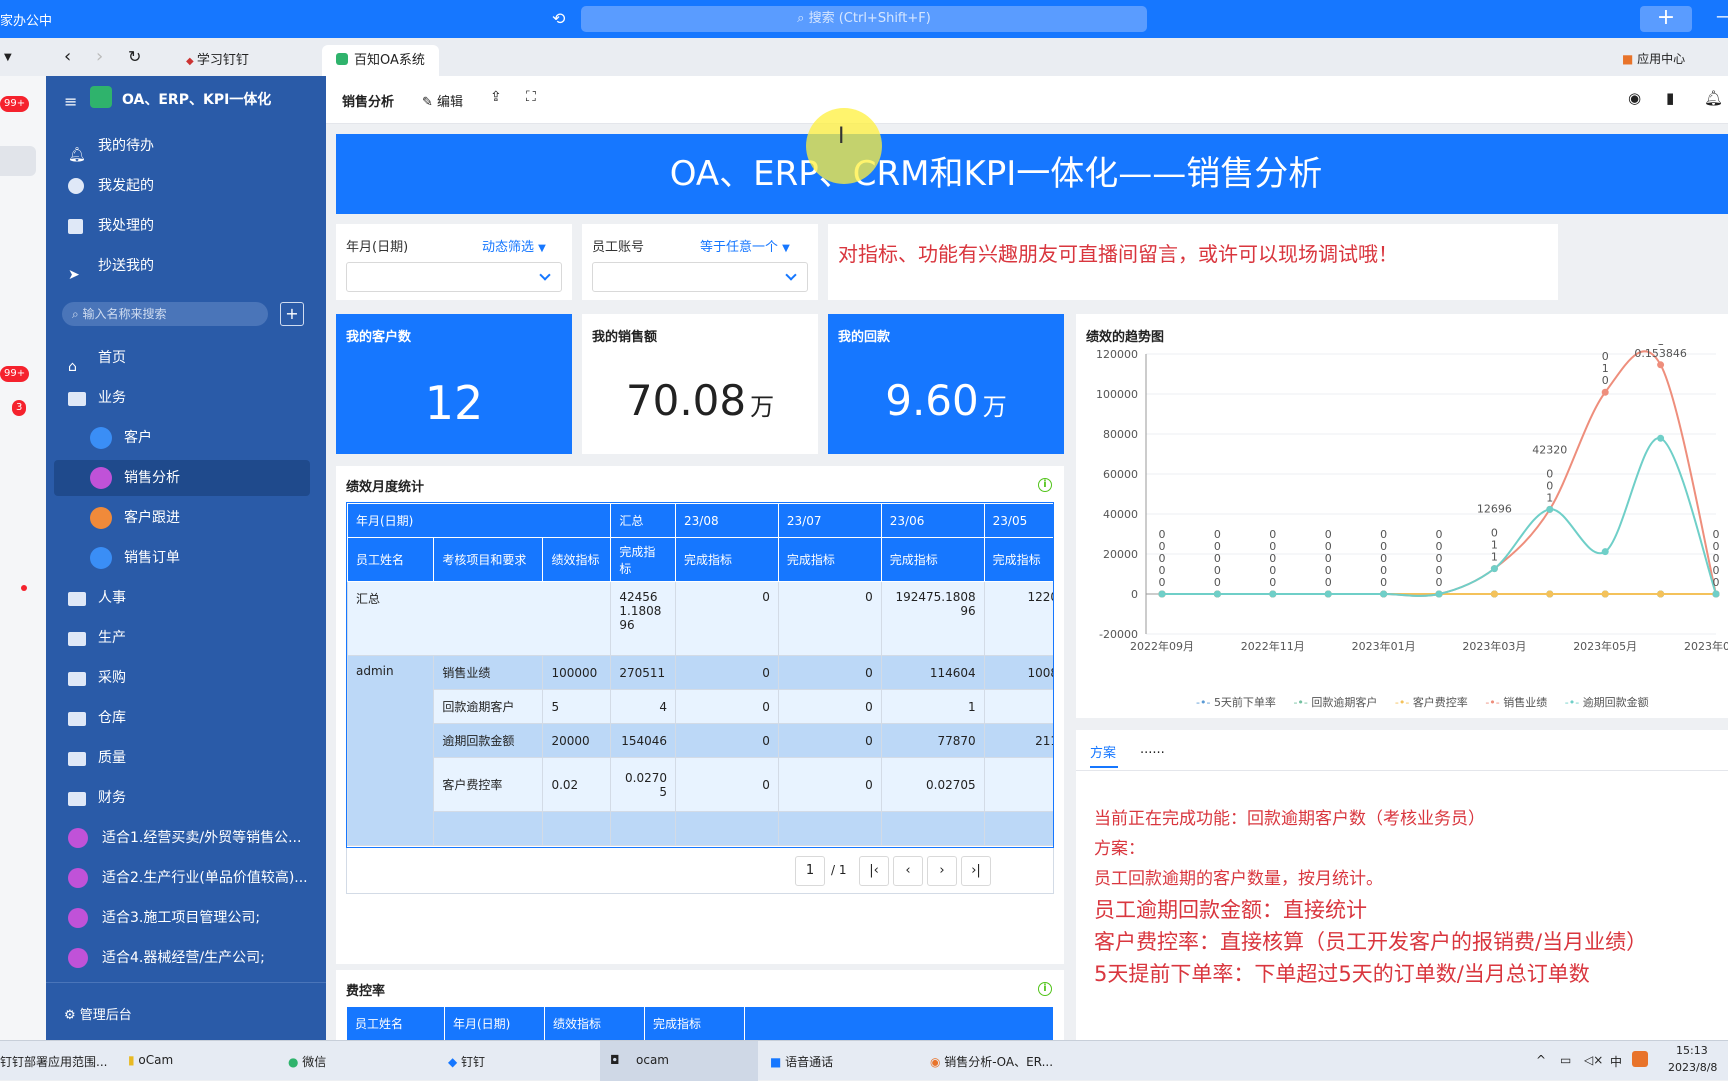 The height and width of the screenshot is (1081, 1728). Describe the element at coordinates (1494, 646) in the screenshot. I see `x-tick-label: 2023年03月` at that location.